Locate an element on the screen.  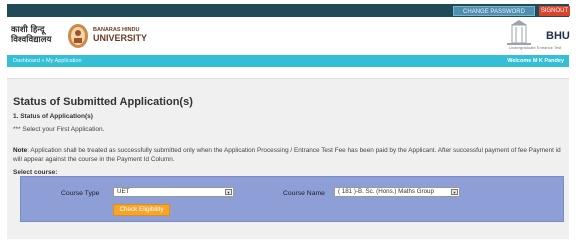
check-eligibility-button: Check Eligibility is located at coordinates (141, 210).